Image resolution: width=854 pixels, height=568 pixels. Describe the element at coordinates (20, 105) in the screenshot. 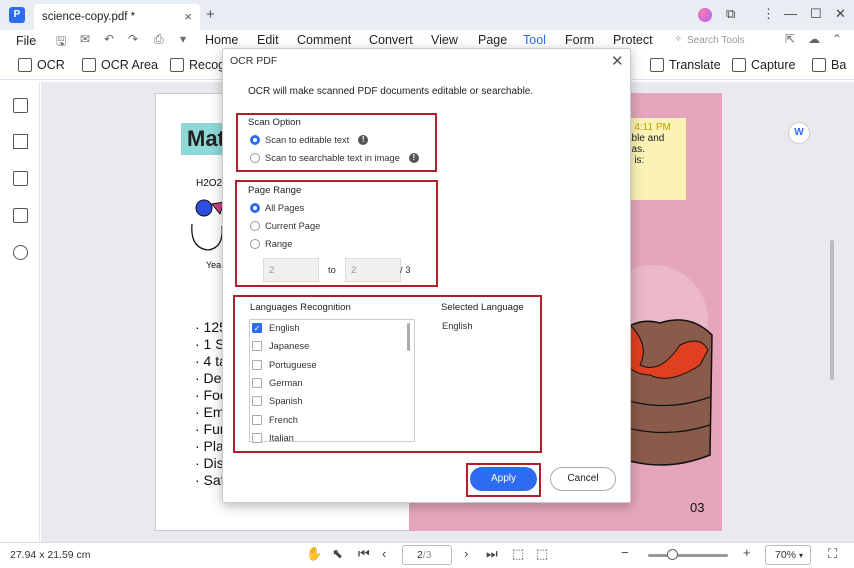

I see `thumbnails-icon` at that location.